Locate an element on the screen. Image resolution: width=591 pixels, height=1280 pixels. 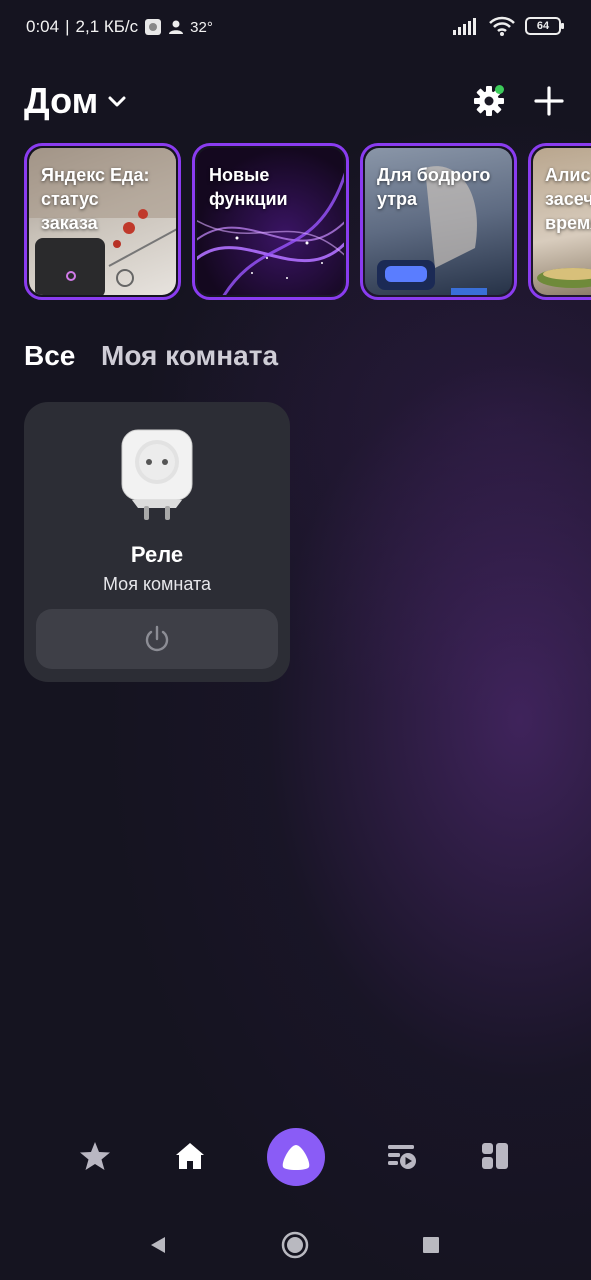
person-icon is located at coordinates (176, 27).